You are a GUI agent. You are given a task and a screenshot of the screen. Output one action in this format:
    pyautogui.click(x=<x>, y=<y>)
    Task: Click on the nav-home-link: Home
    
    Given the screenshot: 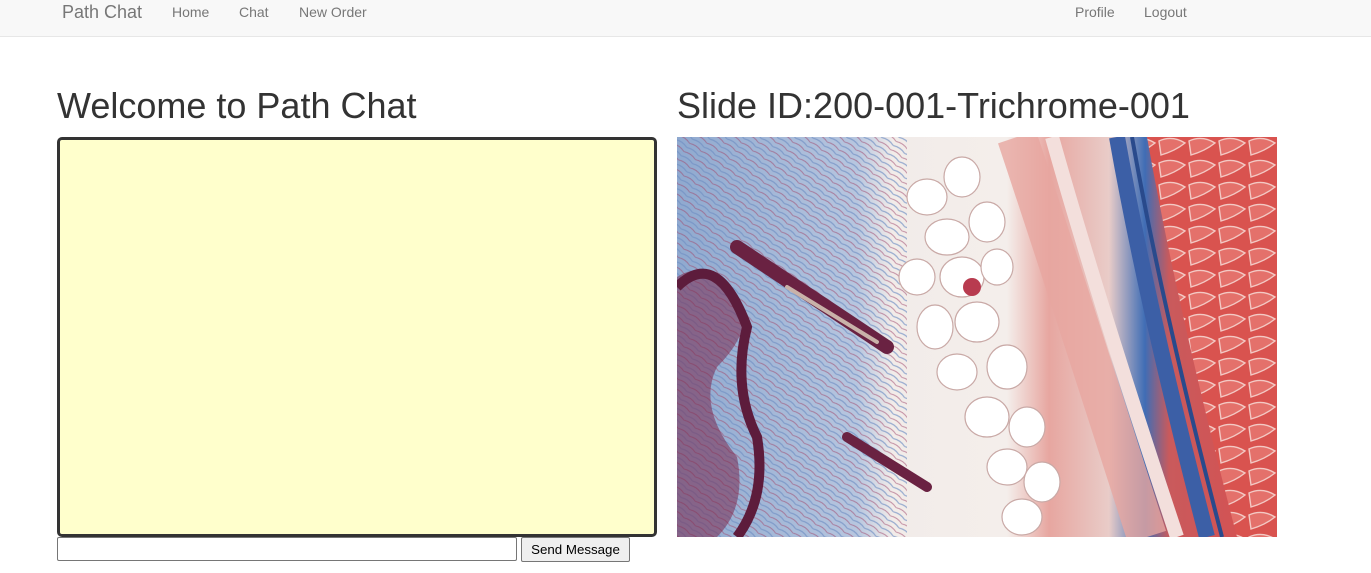 What is the action you would take?
    pyautogui.click(x=190, y=12)
    